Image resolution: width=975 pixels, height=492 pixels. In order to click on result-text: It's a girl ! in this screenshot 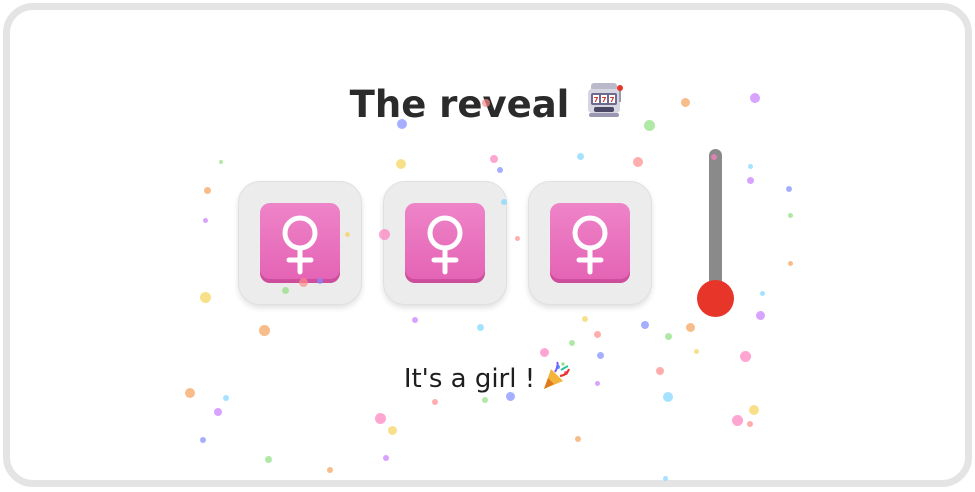, I will do `click(469, 379)`.